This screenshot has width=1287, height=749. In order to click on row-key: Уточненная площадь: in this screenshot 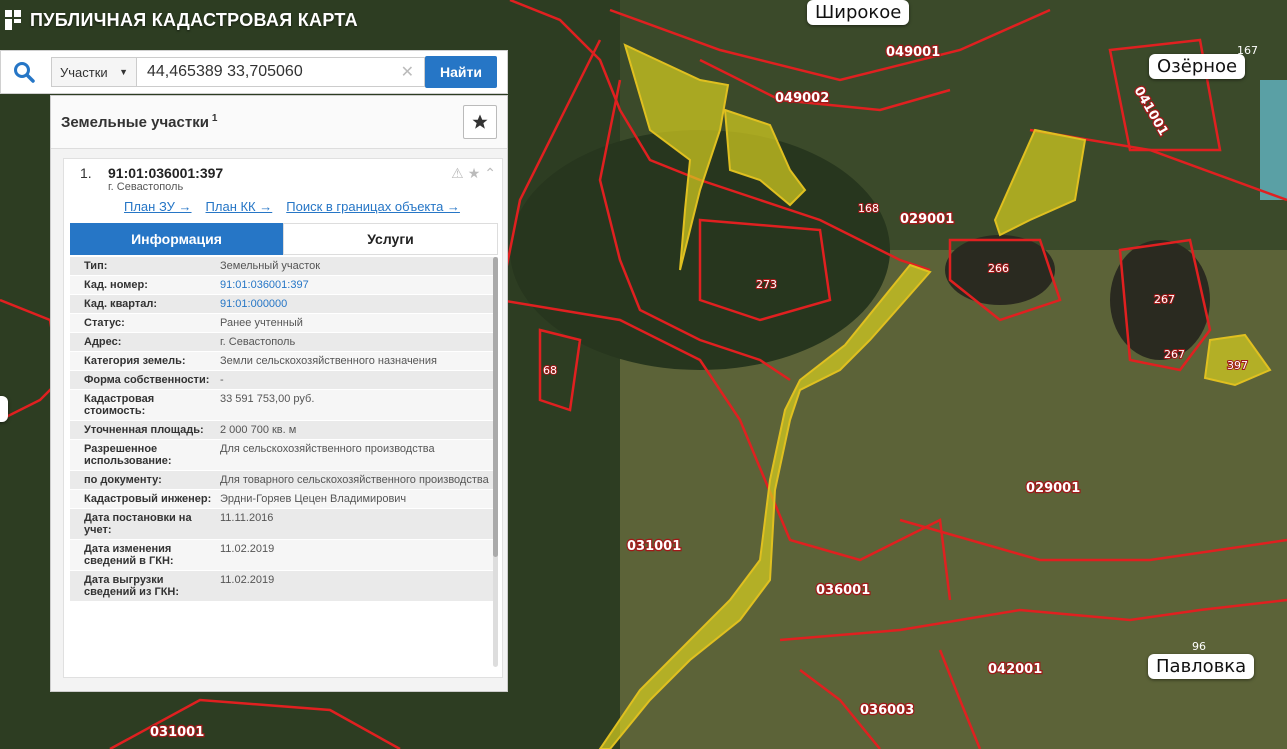, I will do `click(144, 430)`.